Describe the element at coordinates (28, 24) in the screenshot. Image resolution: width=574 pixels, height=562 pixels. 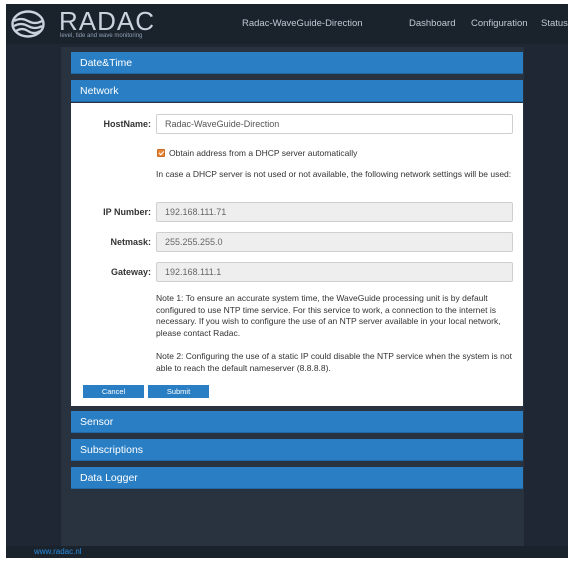
I see `radac-logo-icon` at that location.